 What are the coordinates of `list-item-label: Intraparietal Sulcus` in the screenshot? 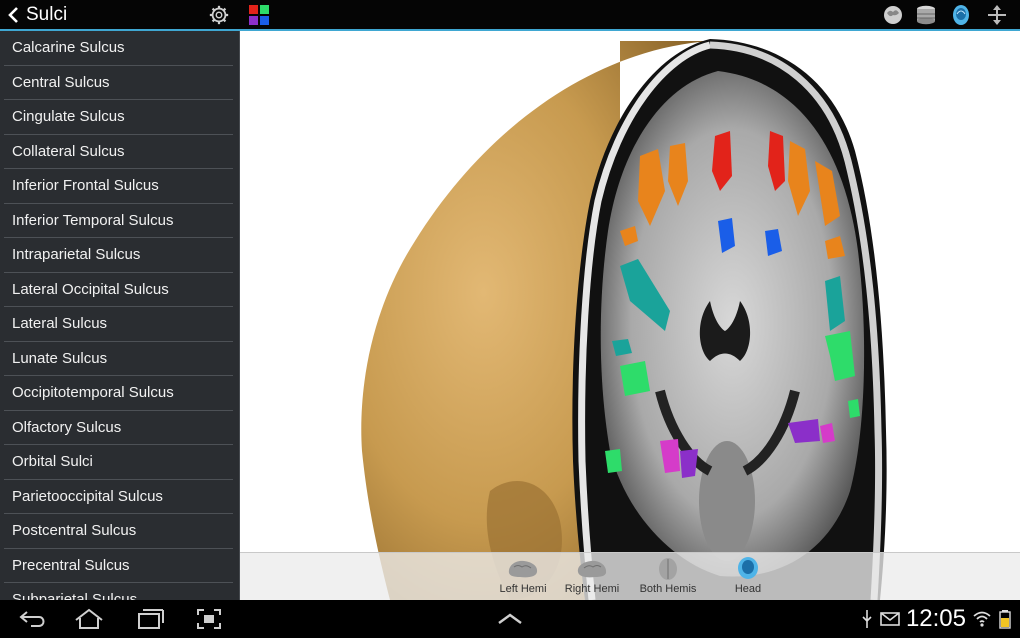 It's located at (76, 255).